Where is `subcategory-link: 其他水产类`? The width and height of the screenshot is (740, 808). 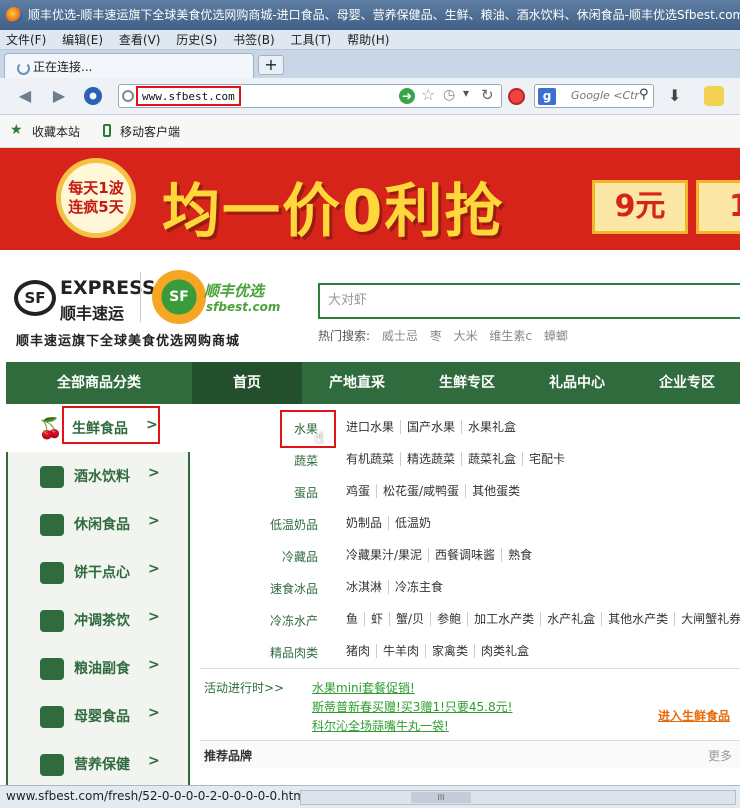 subcategory-link: 其他水产类 is located at coordinates (637, 619).